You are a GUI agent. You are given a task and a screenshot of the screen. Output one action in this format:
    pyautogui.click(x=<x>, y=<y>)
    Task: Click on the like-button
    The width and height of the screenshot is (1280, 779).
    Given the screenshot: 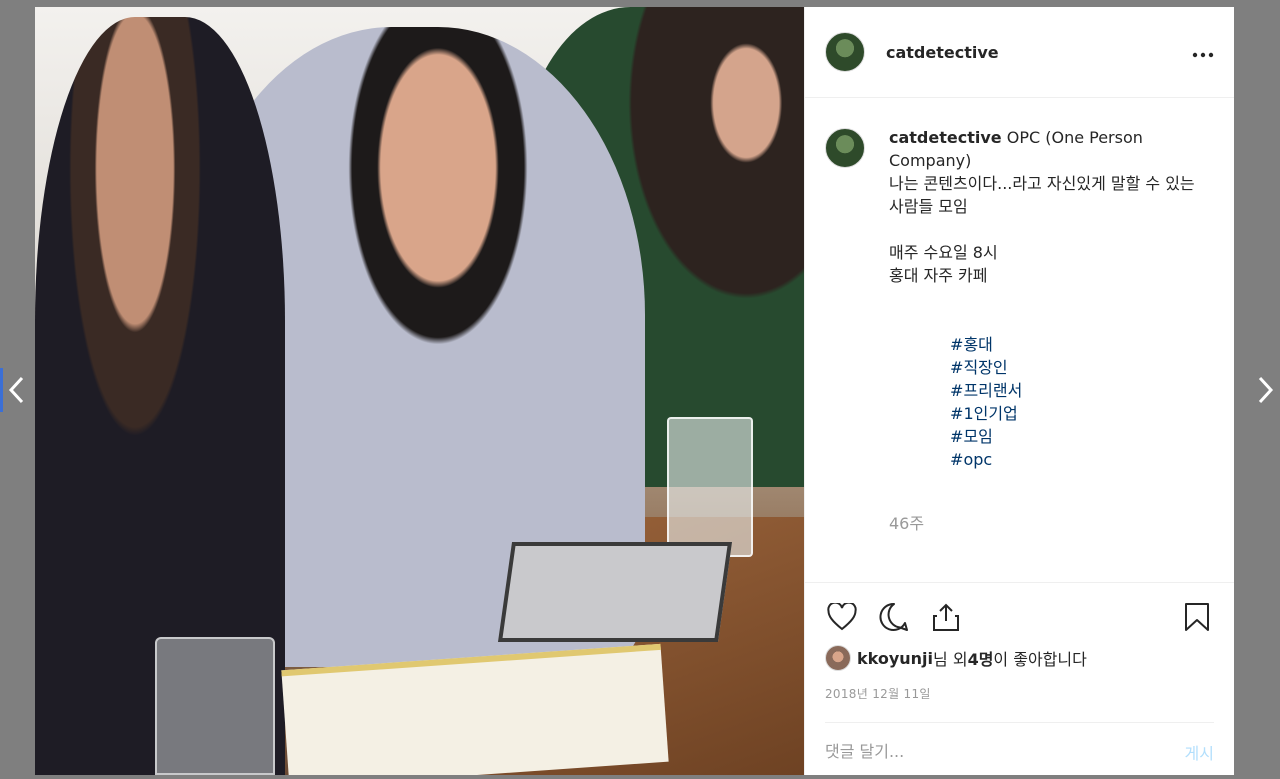 What is the action you would take?
    pyautogui.click(x=842, y=617)
    